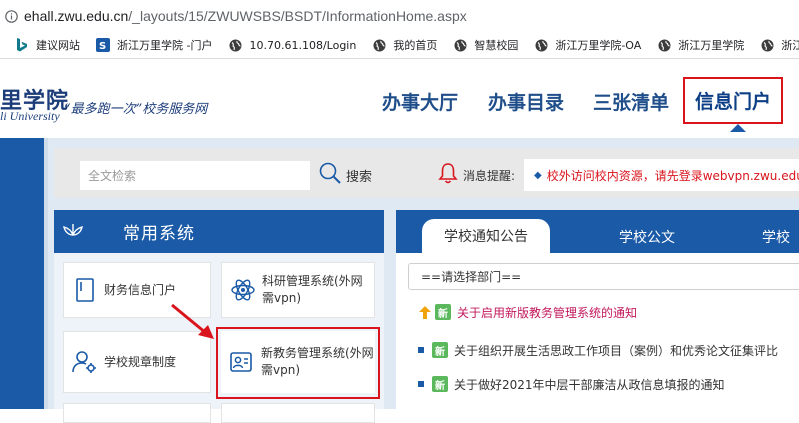 This screenshot has height=423, width=799. What do you see at coordinates (571, 384) in the screenshot?
I see `news-item: 新 关于做好2021年中层干部廉洁从政信息填报的通知` at bounding box center [571, 384].